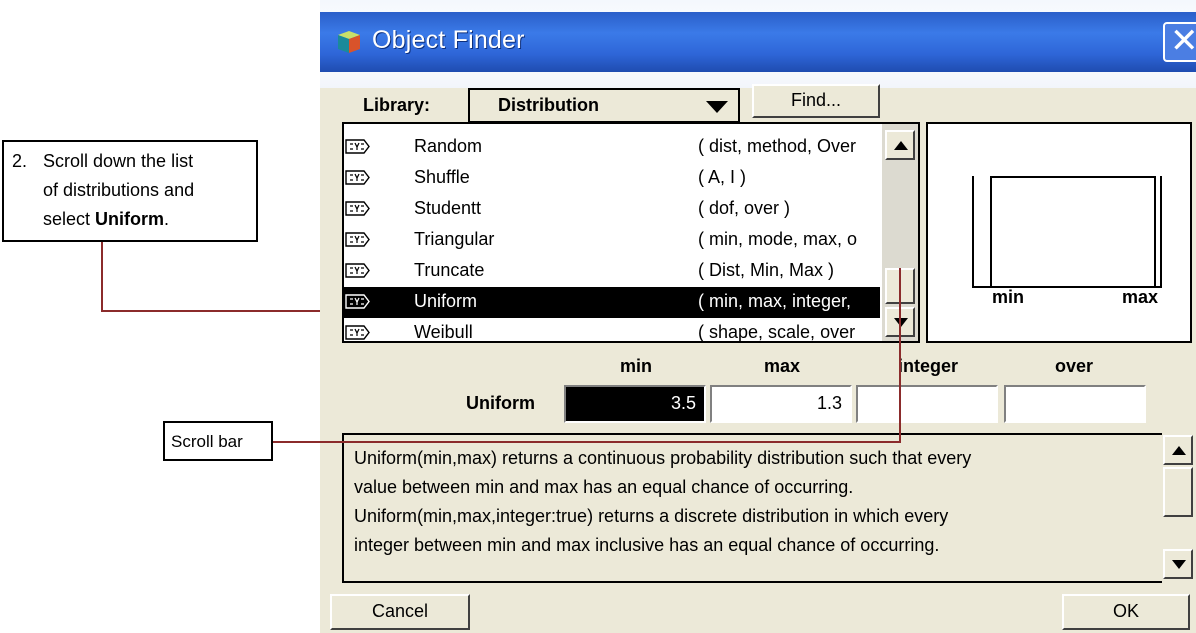 The image size is (1196, 633). I want to click on step-line-3: select Uniform., so click(106, 219).